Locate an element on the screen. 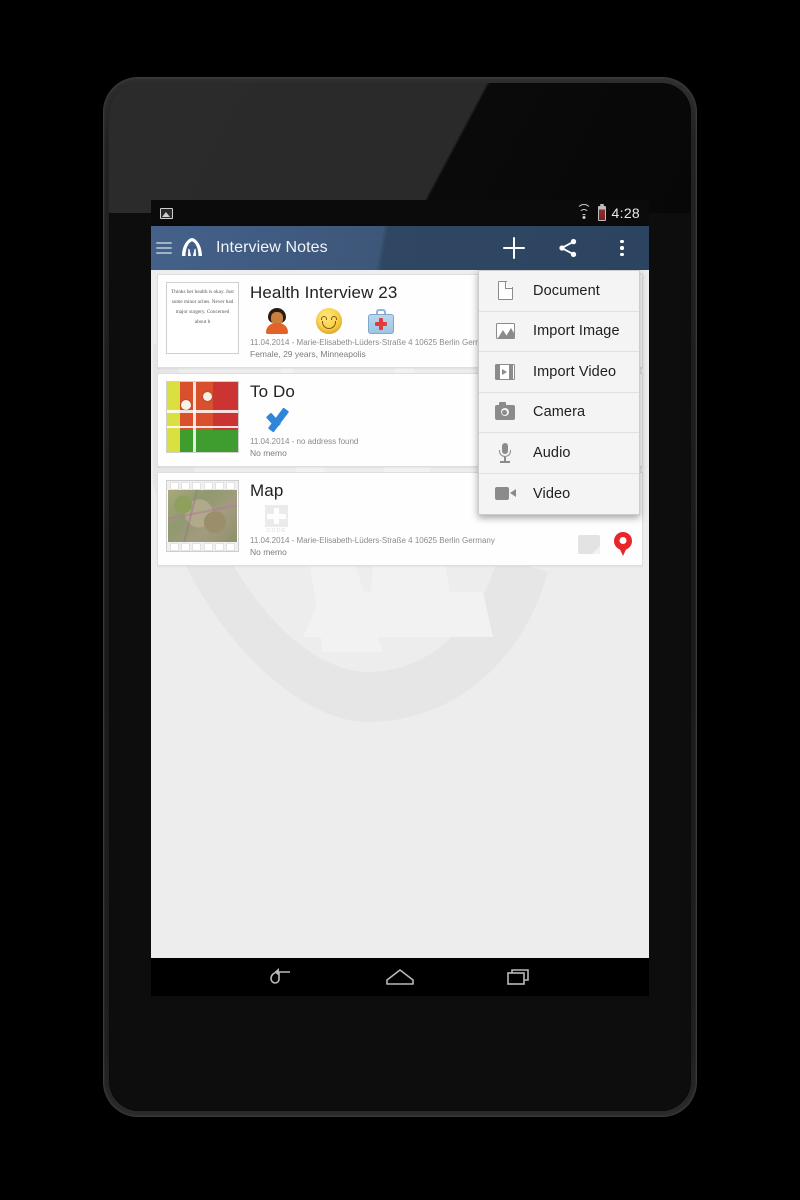 The image size is (800, 1200). home-button is located at coordinates (400, 977).